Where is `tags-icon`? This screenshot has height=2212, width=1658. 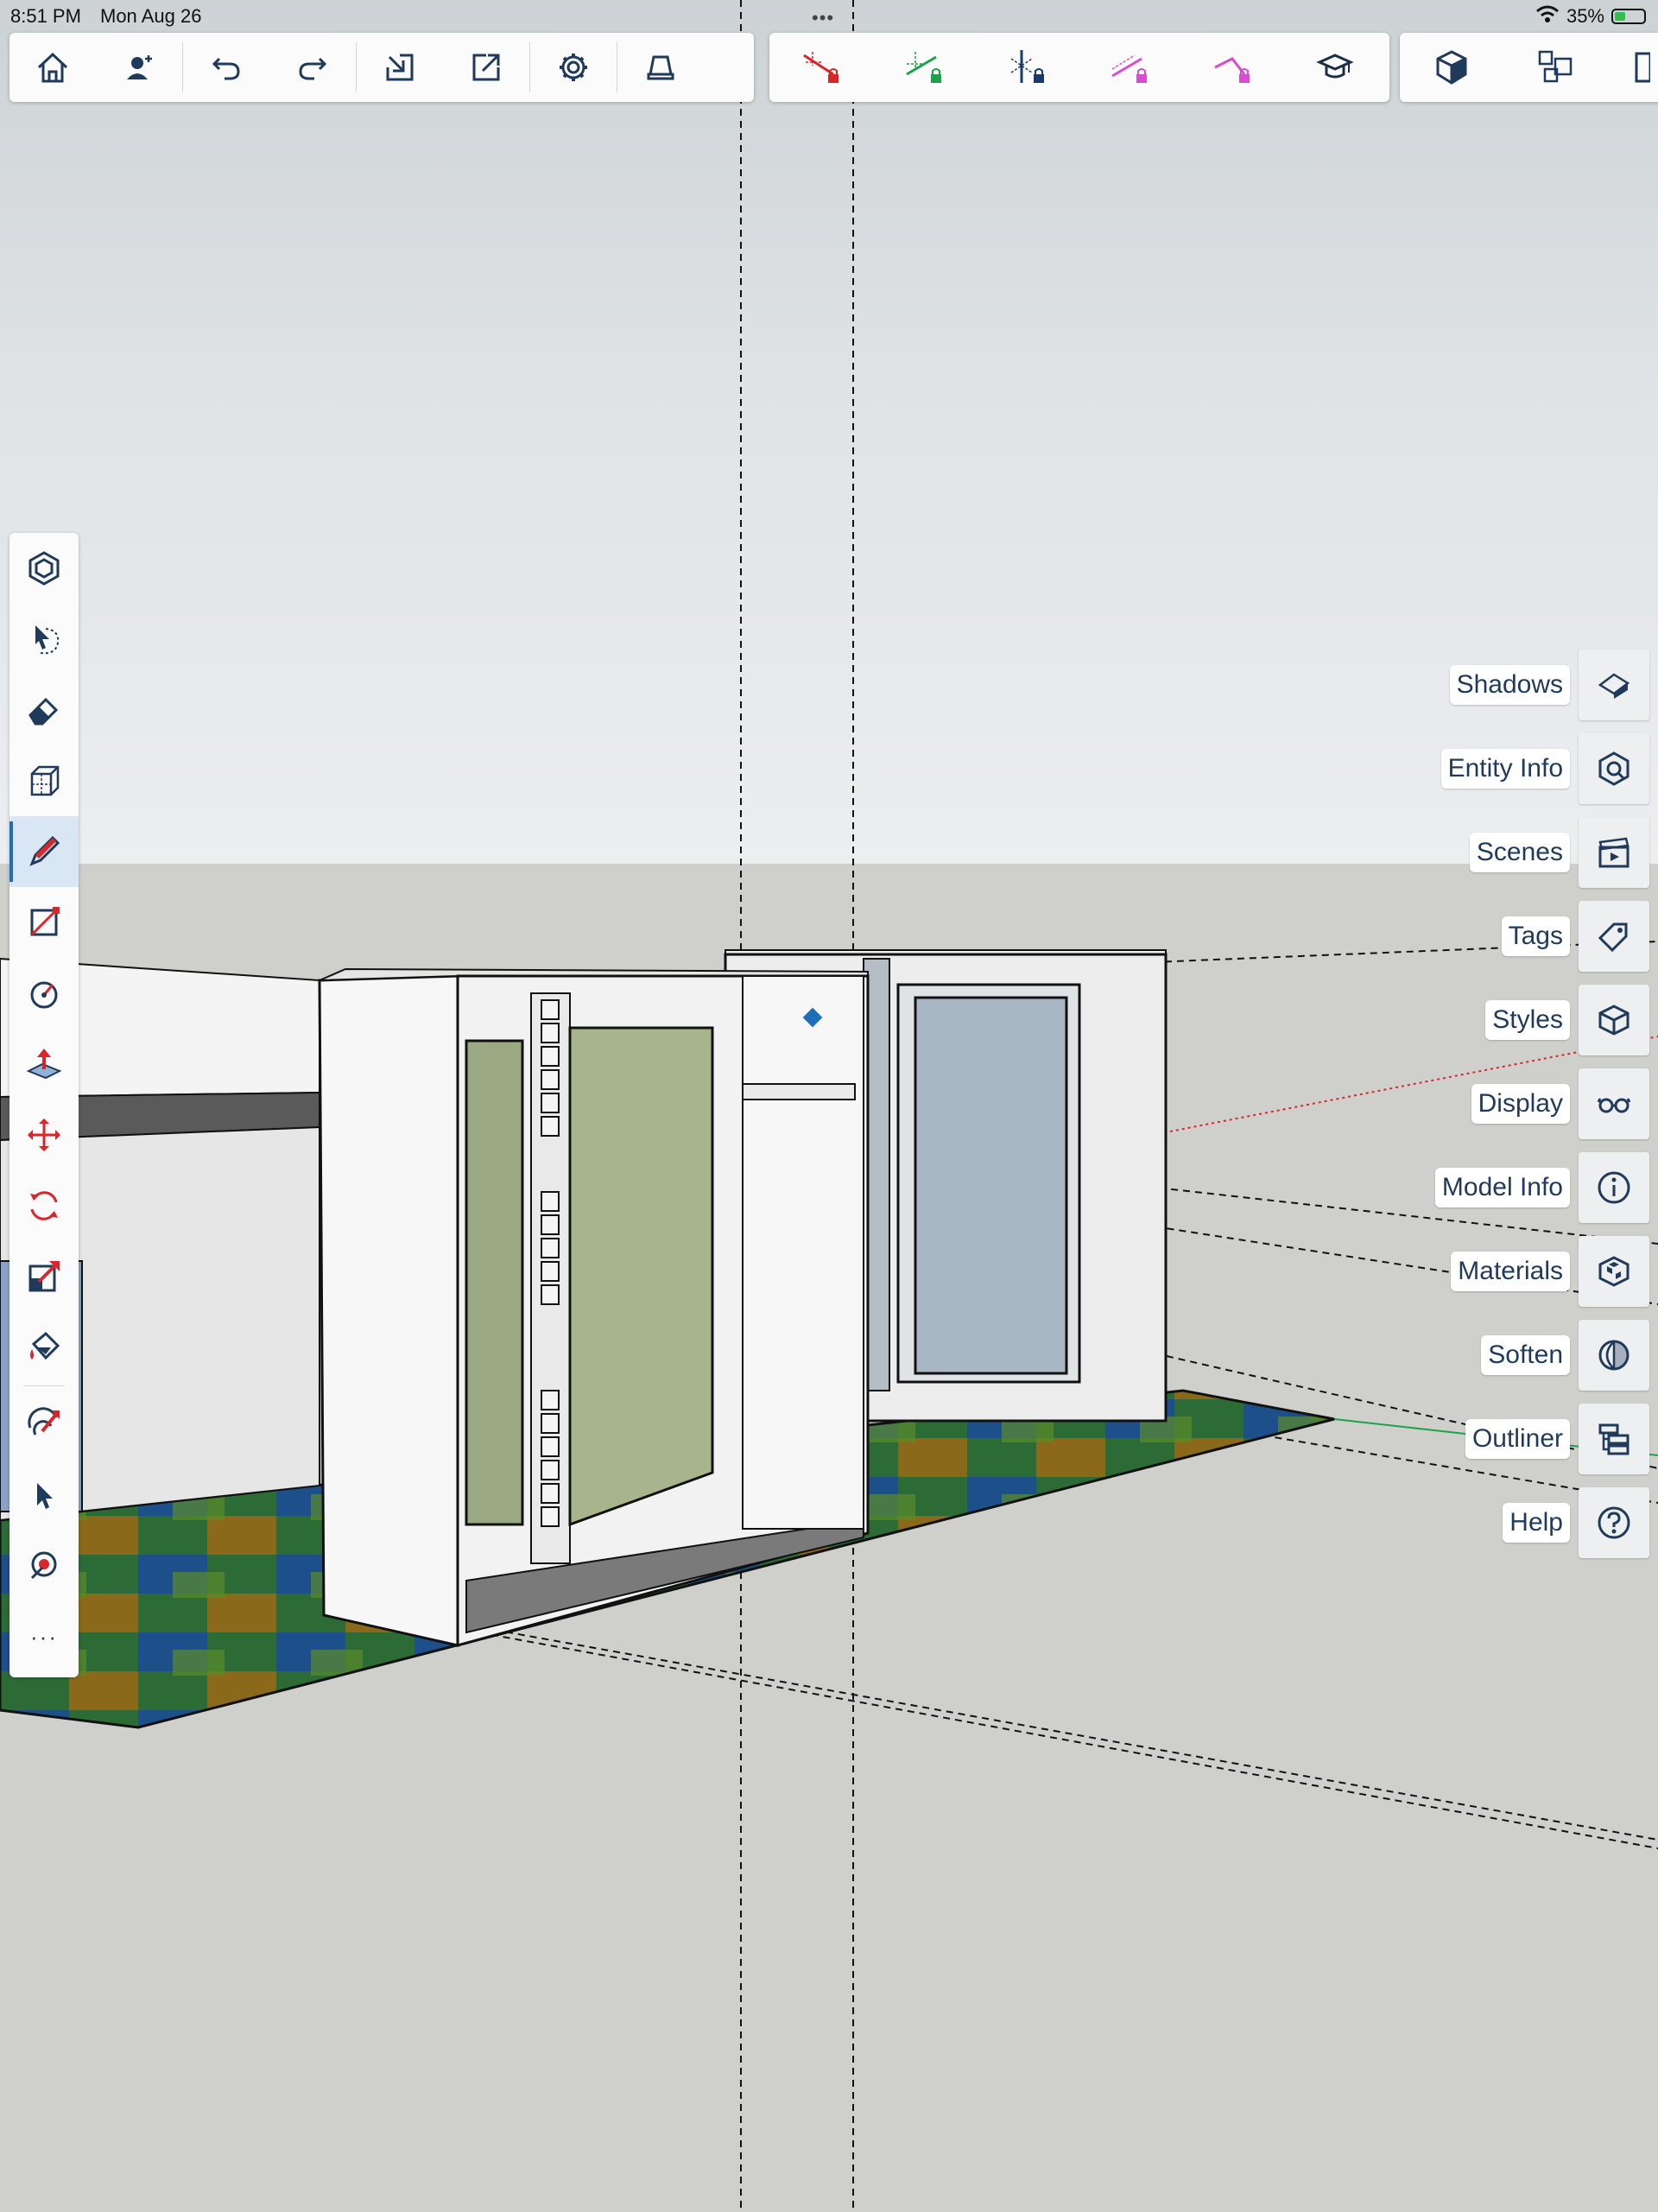
tags-icon is located at coordinates (1613, 937).